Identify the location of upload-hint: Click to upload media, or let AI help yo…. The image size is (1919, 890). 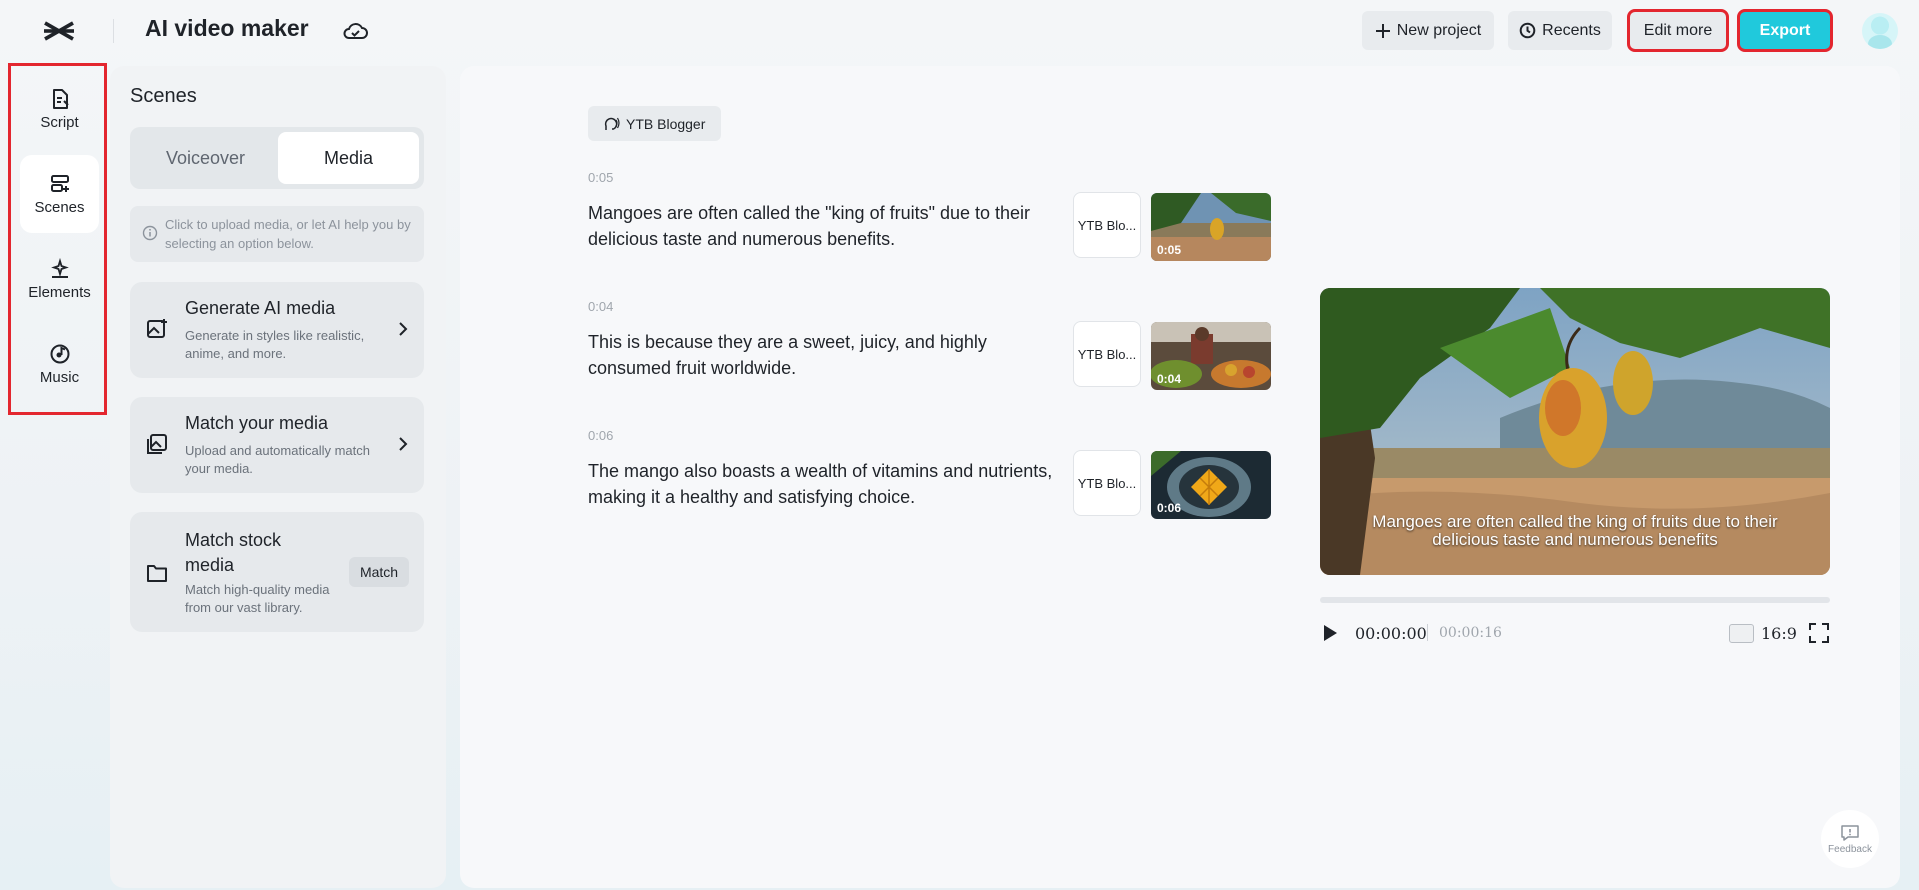
(277, 234).